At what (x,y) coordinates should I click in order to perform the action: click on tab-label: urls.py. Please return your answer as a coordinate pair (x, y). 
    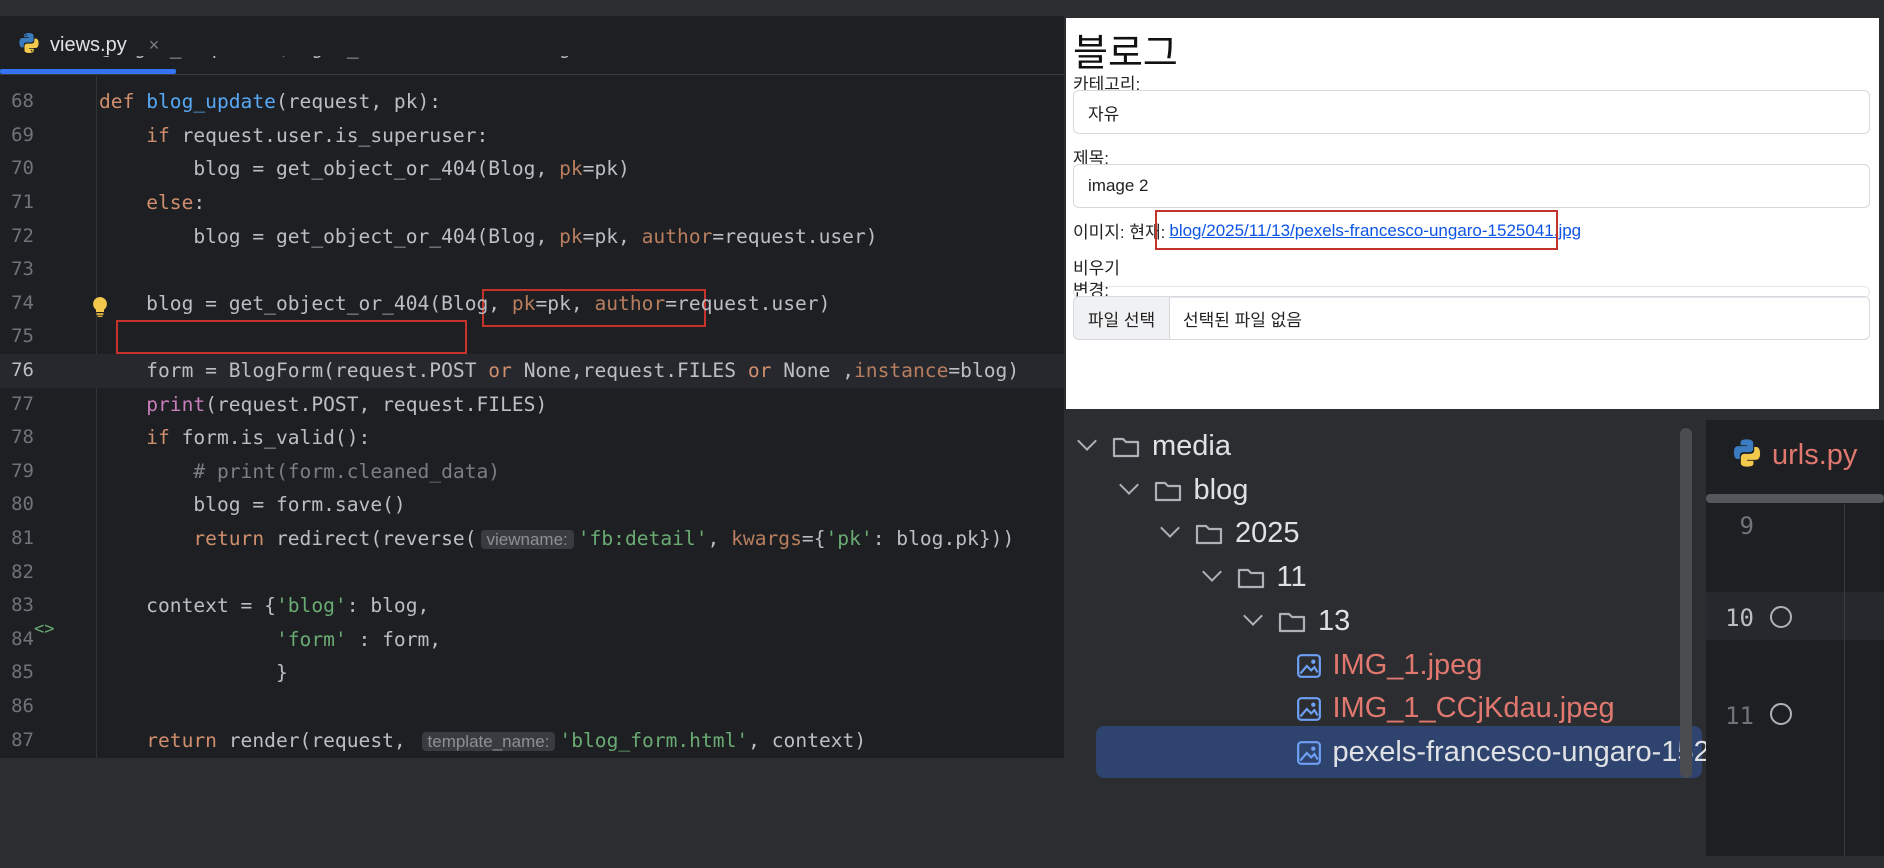
    Looking at the image, I should click on (1815, 455).